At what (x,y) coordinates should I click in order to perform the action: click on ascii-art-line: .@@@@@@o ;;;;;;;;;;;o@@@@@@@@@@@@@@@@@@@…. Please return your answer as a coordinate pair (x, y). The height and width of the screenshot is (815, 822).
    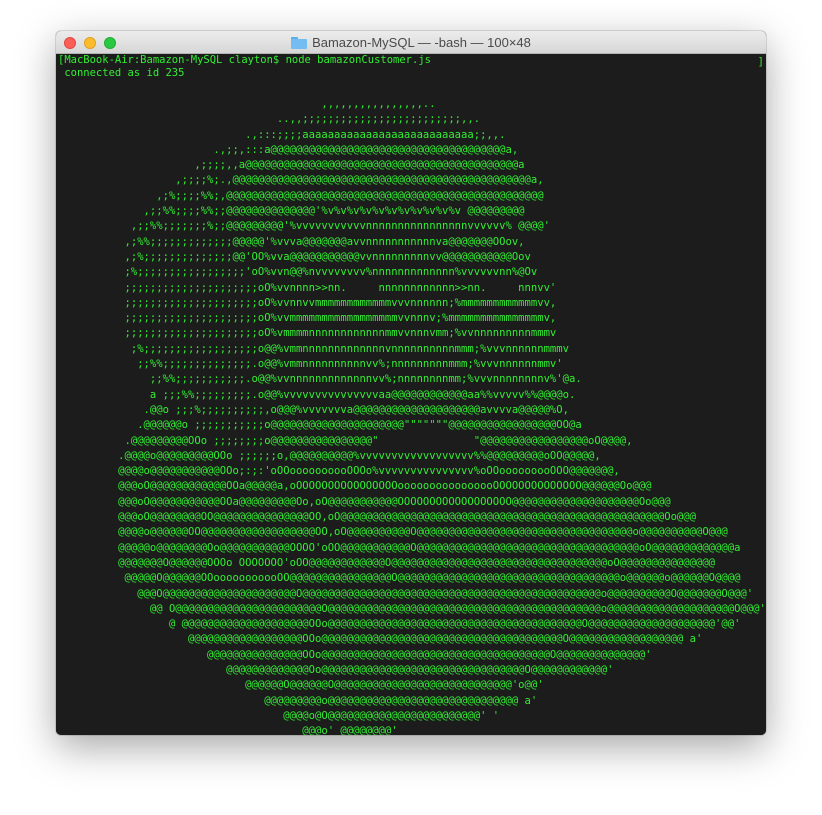
    Looking at the image, I should click on (321, 425).